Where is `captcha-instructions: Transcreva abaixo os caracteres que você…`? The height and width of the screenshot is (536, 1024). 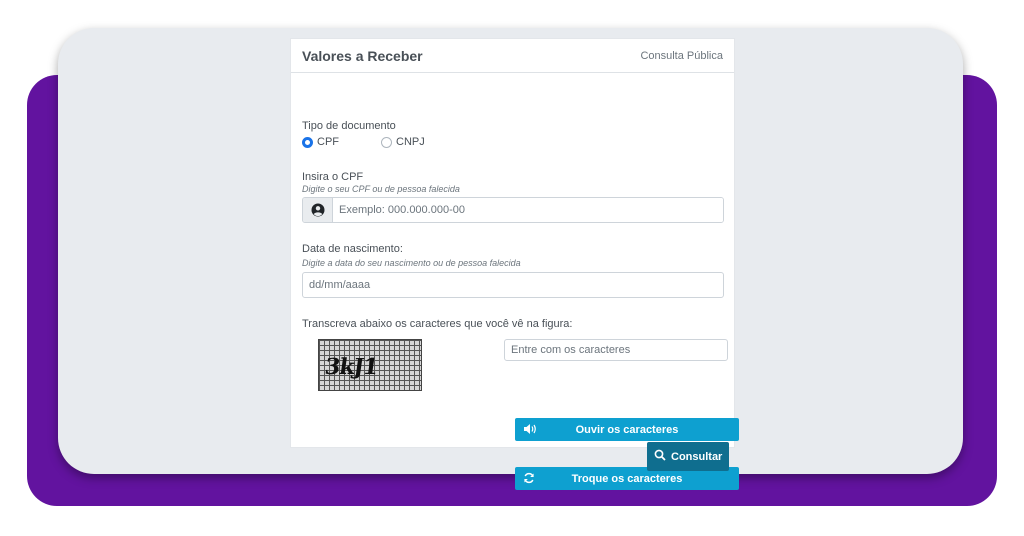 captcha-instructions: Transcreva abaixo os caracteres que você… is located at coordinates (437, 324).